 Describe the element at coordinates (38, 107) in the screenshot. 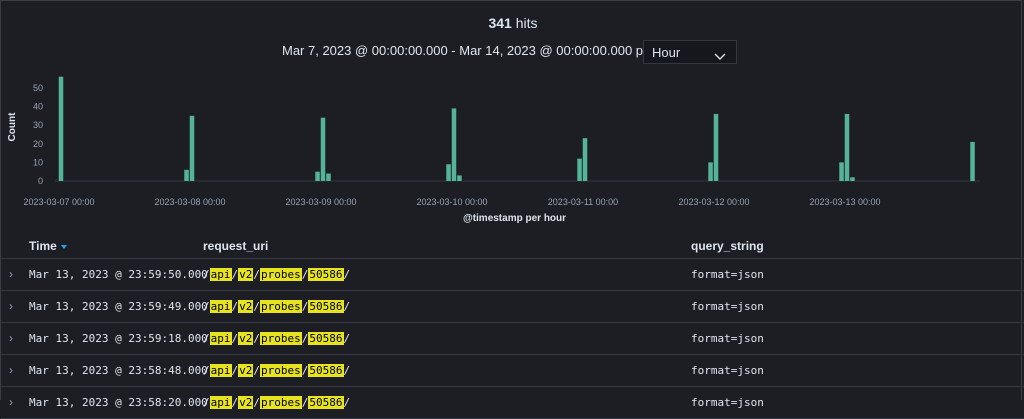

I see `y-tick-label: 40` at that location.